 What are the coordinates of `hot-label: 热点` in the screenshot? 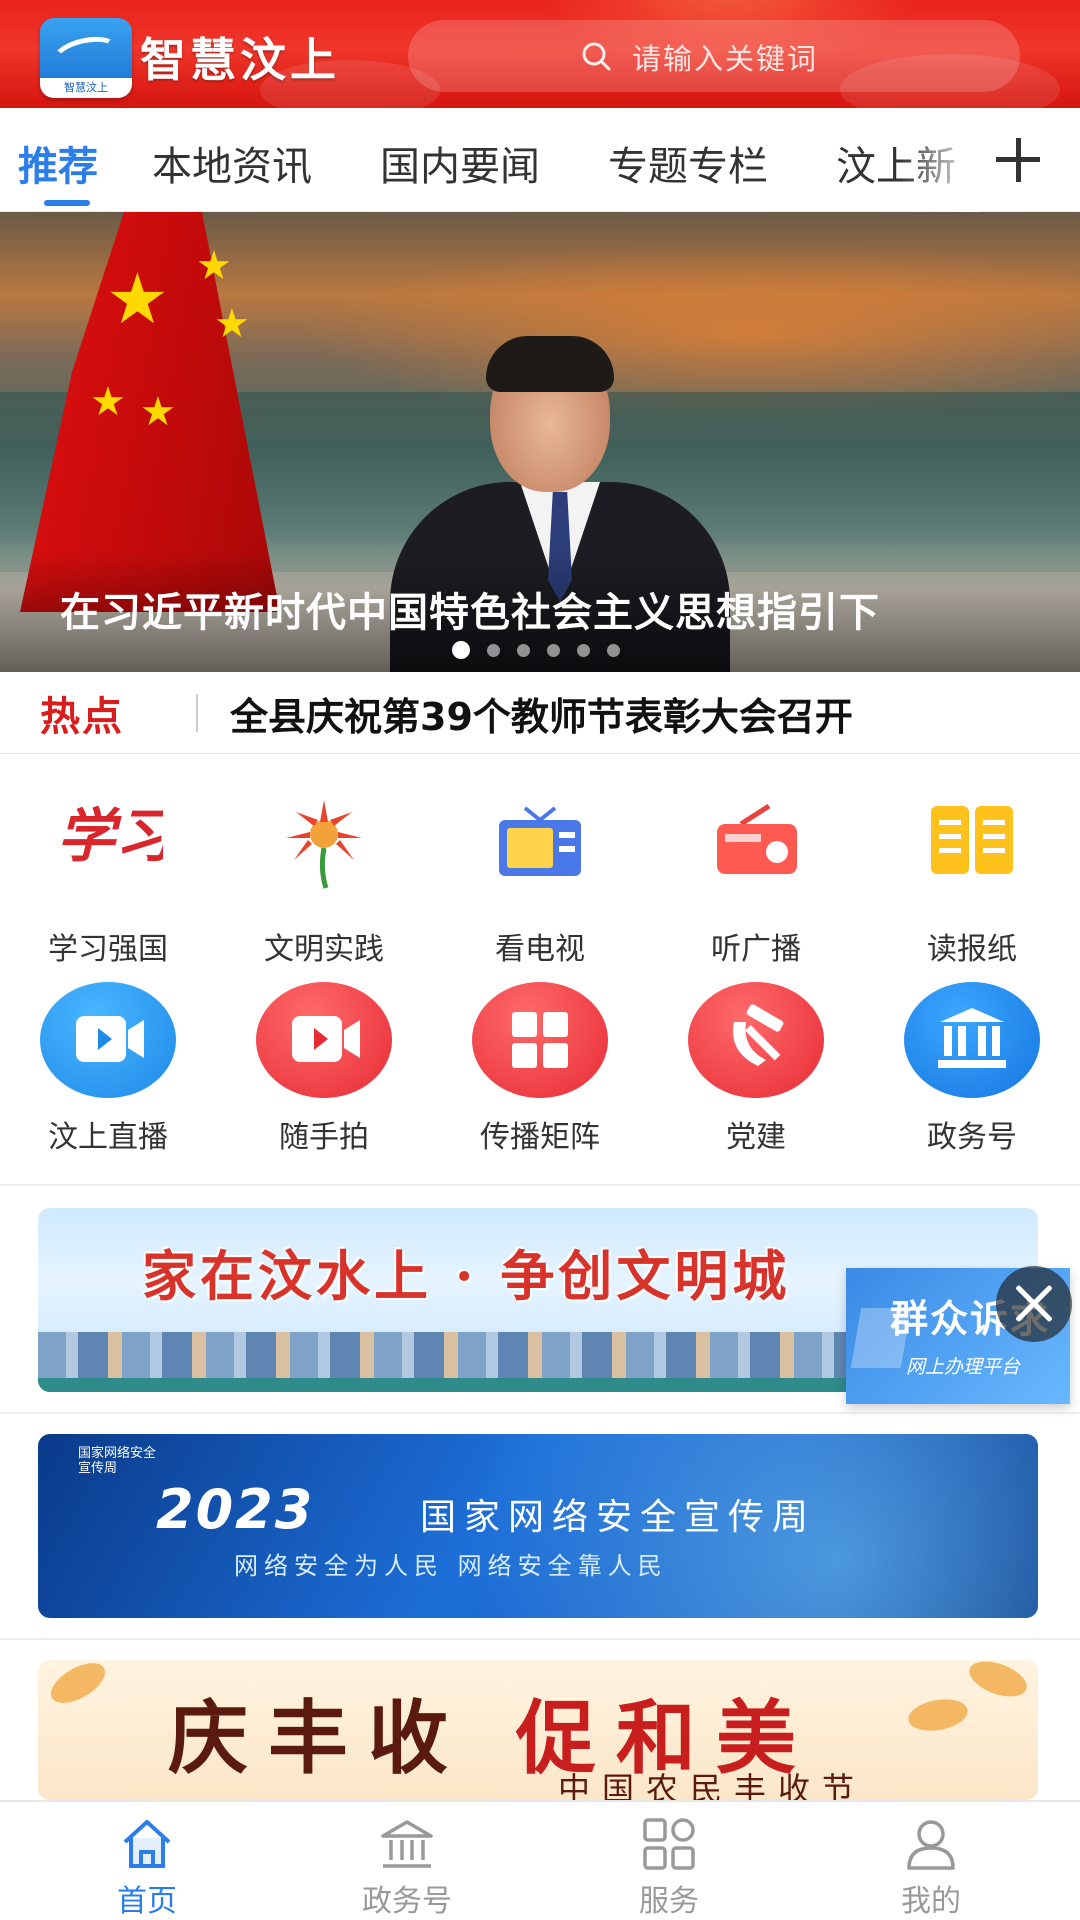 It's located at (82, 716).